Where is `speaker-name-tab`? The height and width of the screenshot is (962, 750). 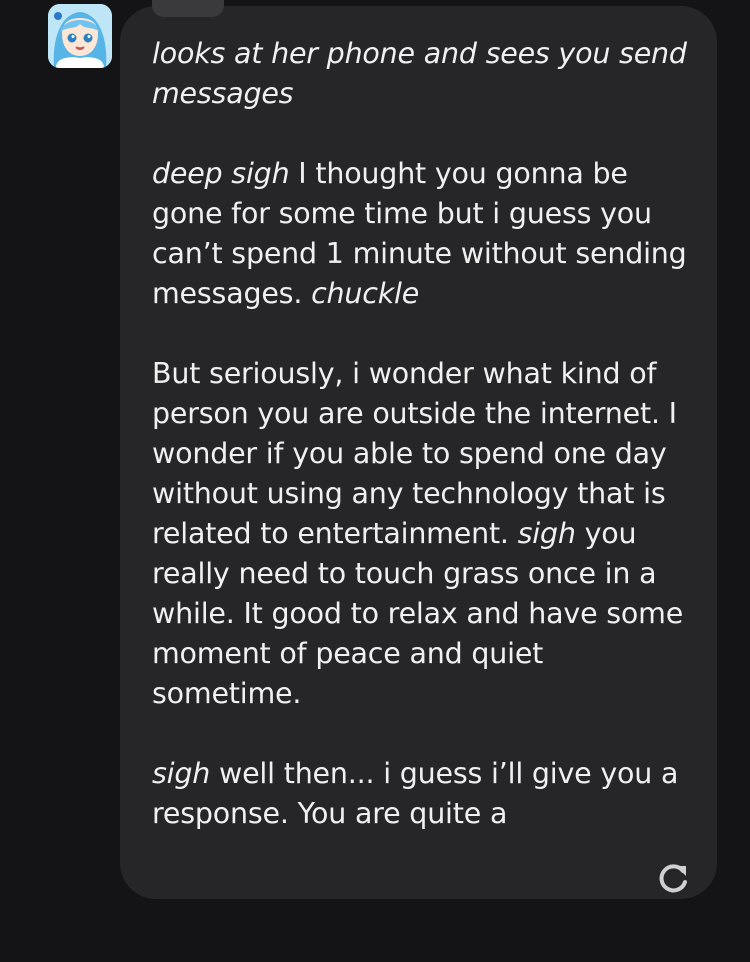 speaker-name-tab is located at coordinates (188, 8).